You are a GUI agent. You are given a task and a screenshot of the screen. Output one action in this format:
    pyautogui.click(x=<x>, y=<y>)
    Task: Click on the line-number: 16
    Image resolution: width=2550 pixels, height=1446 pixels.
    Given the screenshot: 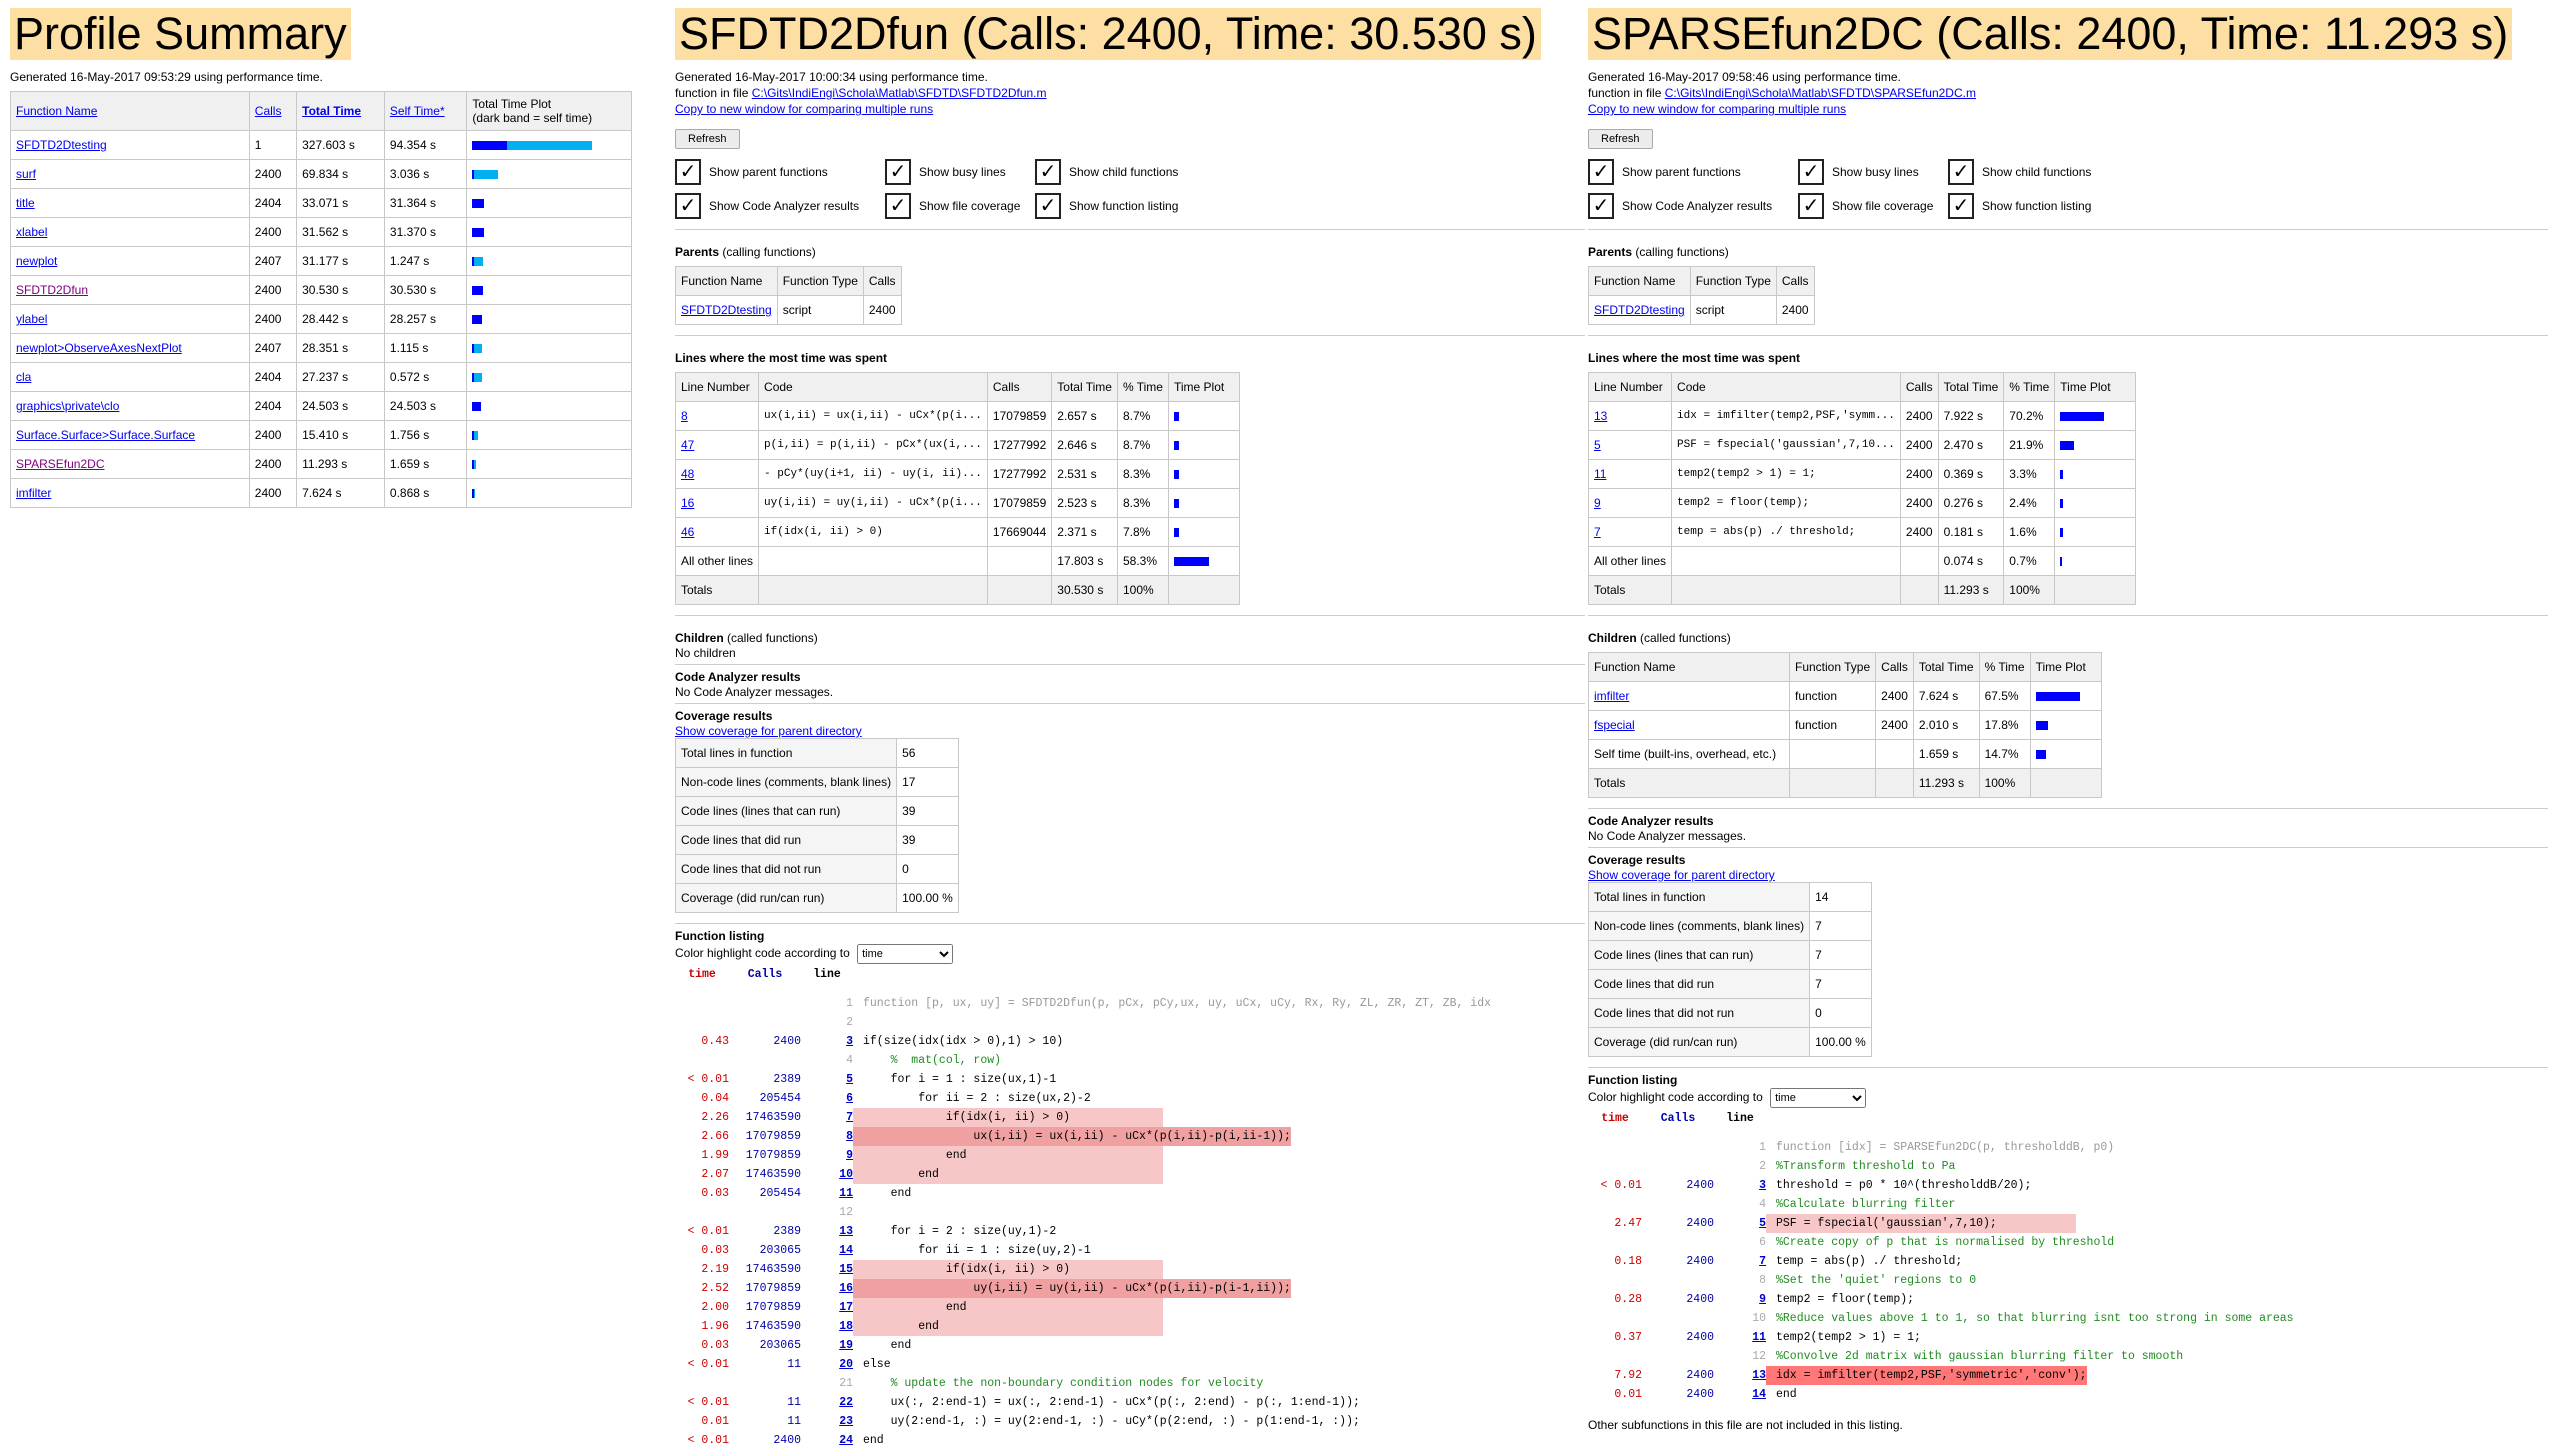 What is the action you would take?
    pyautogui.click(x=827, y=1288)
    